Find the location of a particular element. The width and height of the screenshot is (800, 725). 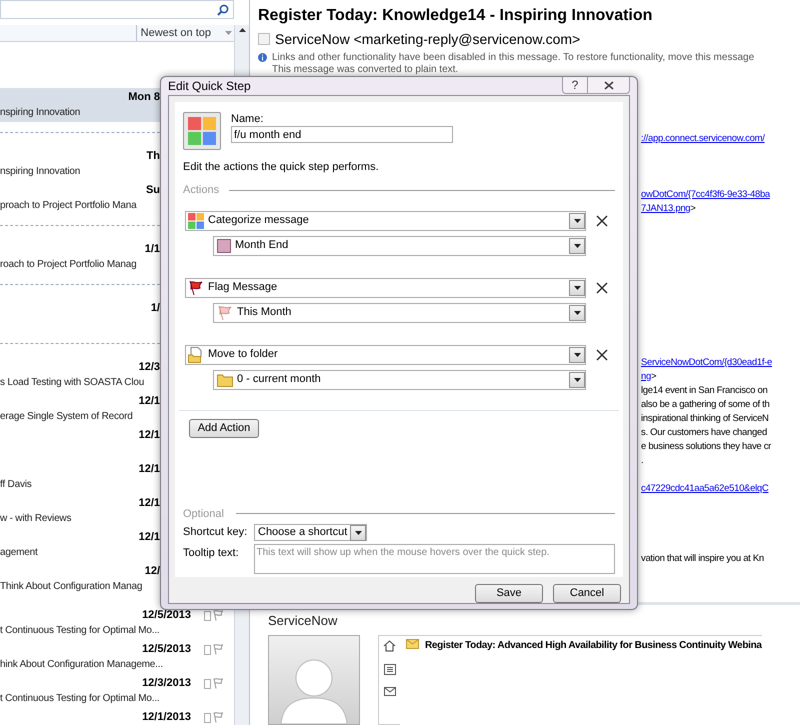

option-select: 0 - current month is located at coordinates (399, 380).